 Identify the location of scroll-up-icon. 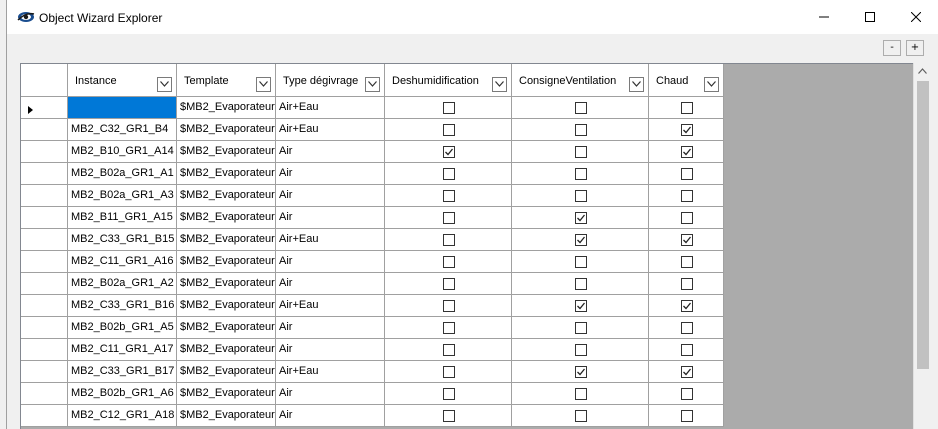
(922, 71).